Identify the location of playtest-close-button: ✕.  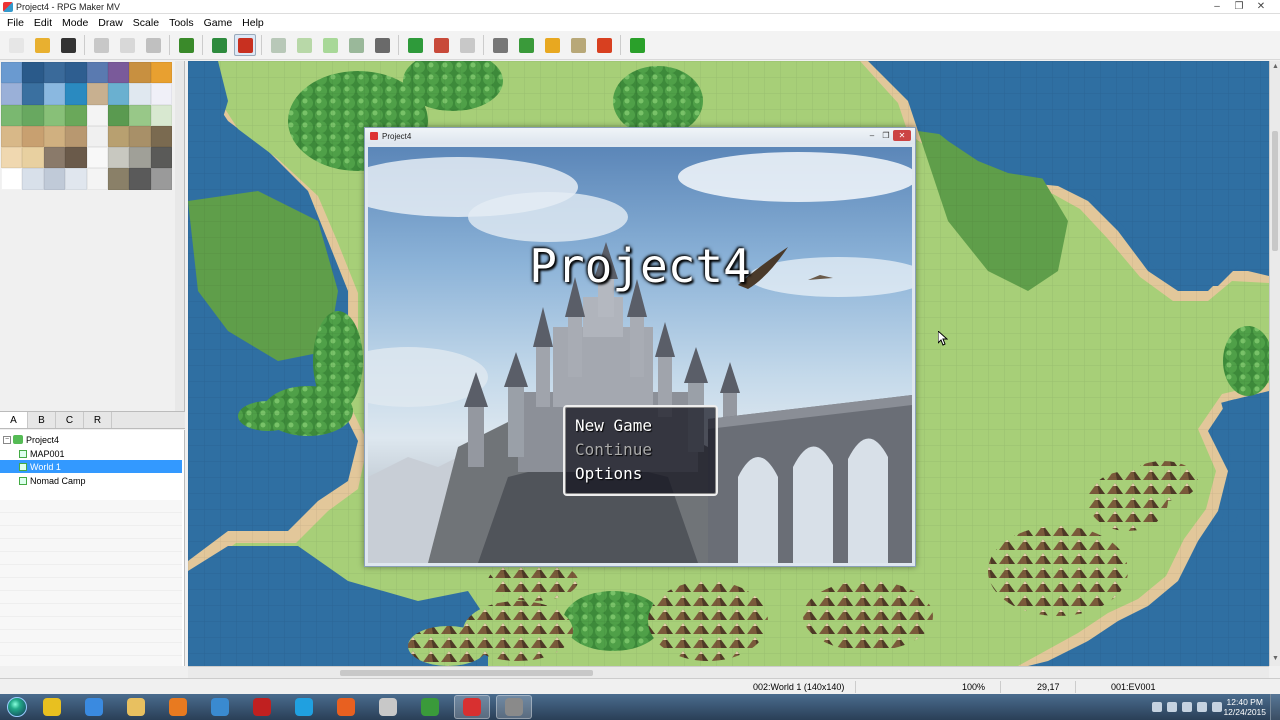
(902, 135).